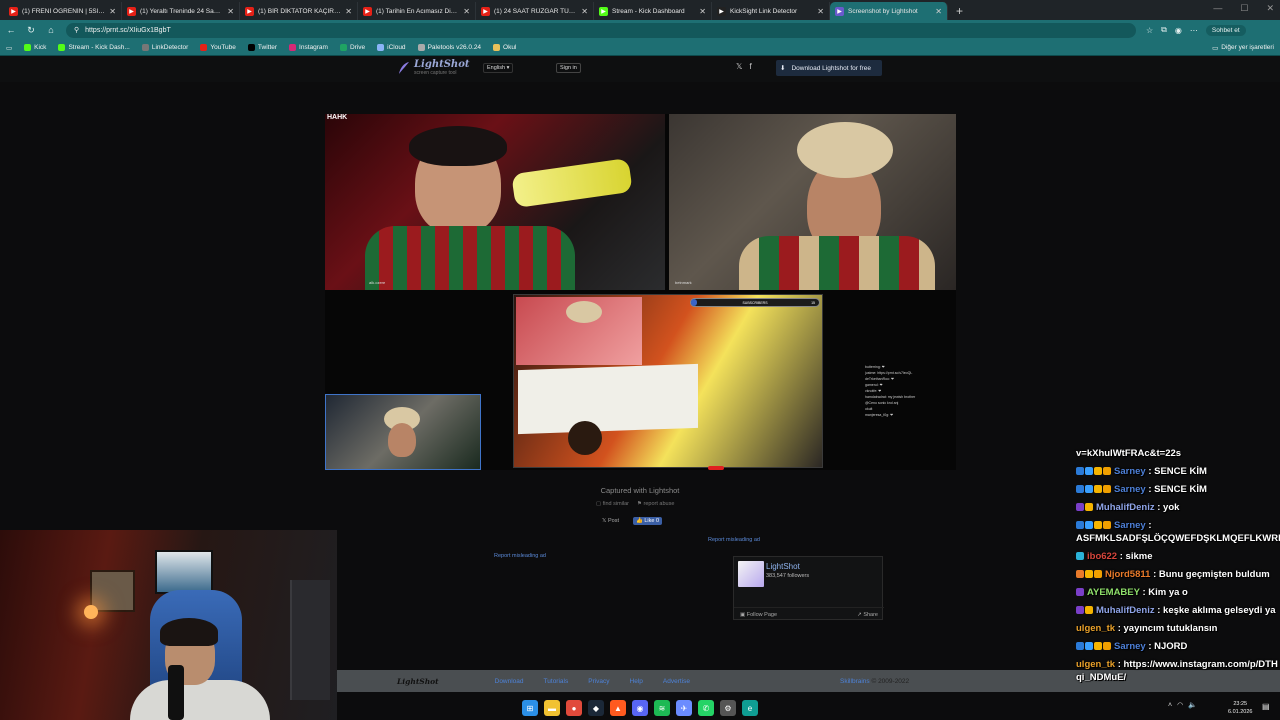 The image size is (1280, 720). Describe the element at coordinates (218, 47) in the screenshot. I see `bookmark-3: YouTube` at that location.